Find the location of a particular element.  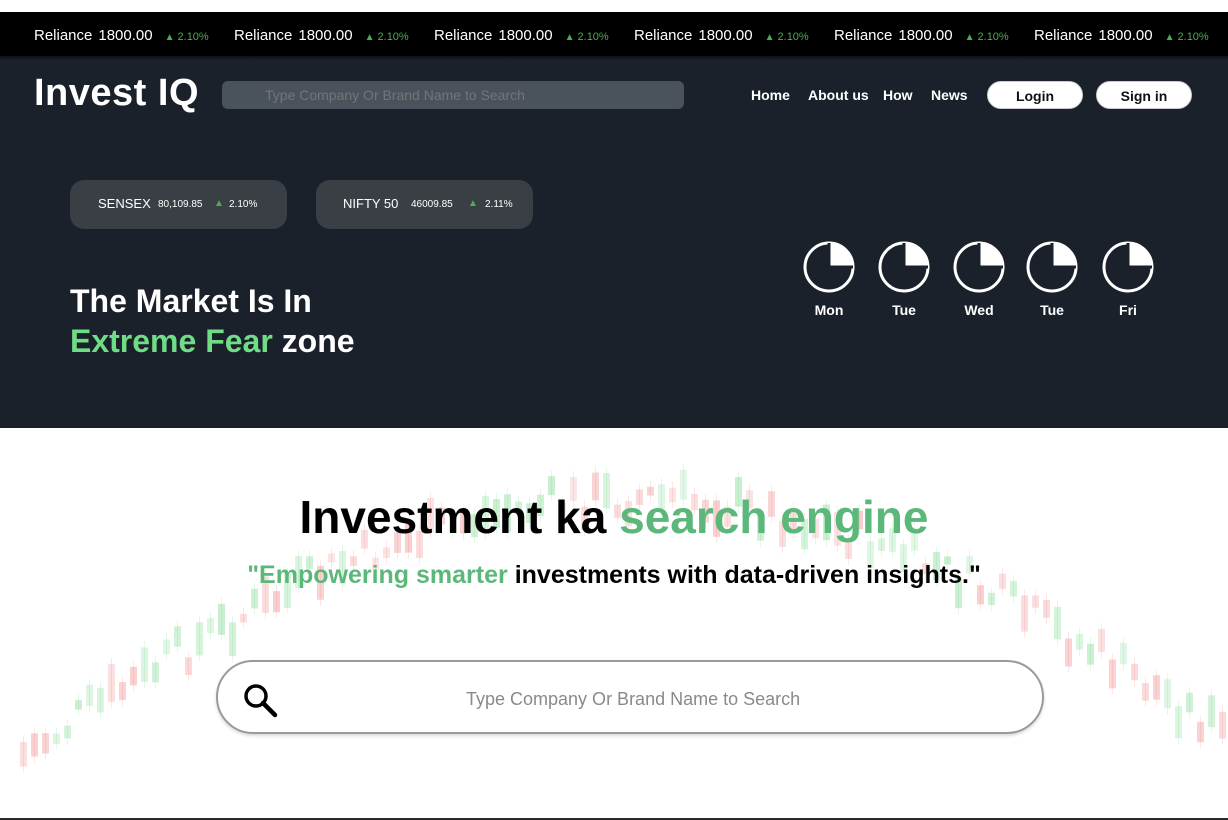

main-search-bar: Type Company Or Brand Name to Search is located at coordinates (630, 697).